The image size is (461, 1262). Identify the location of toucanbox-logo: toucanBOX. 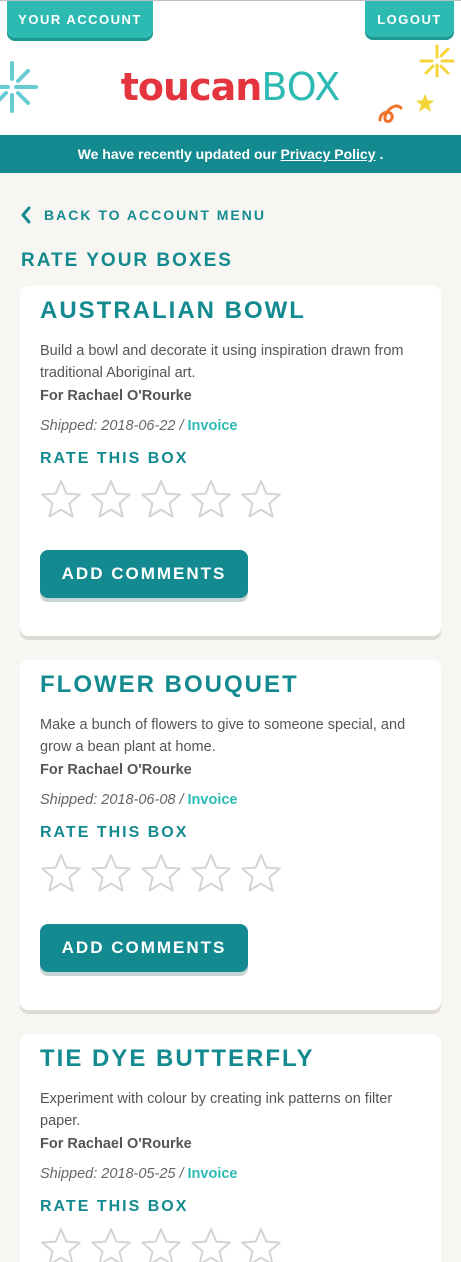
(230, 87).